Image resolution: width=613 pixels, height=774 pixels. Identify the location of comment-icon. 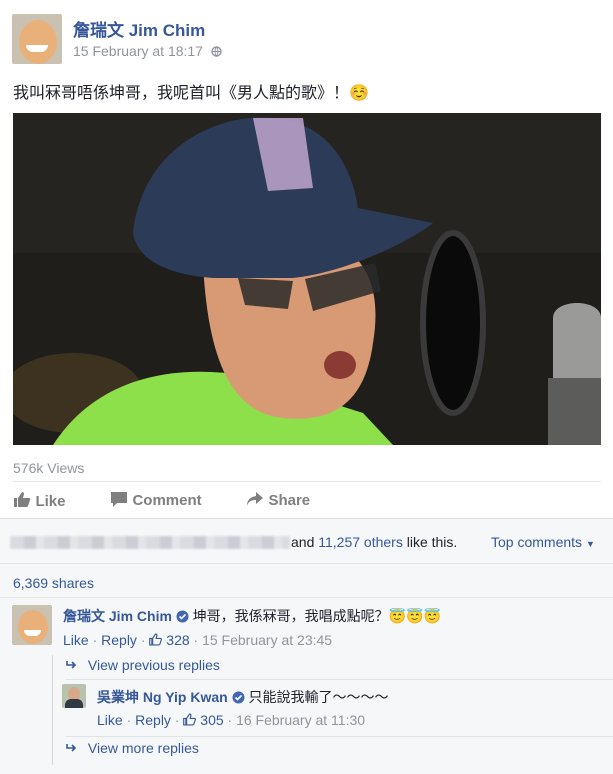
(119, 499).